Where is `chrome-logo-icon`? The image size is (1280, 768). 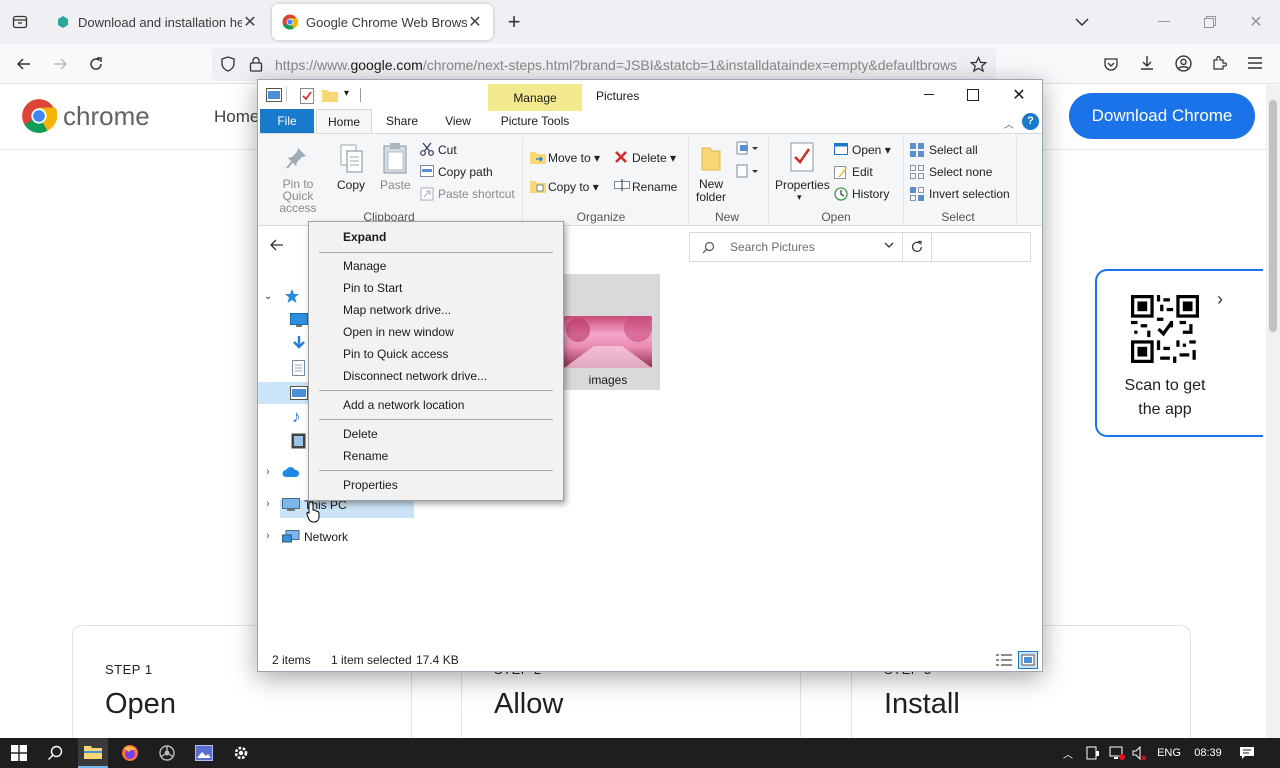 chrome-logo-icon is located at coordinates (39, 116).